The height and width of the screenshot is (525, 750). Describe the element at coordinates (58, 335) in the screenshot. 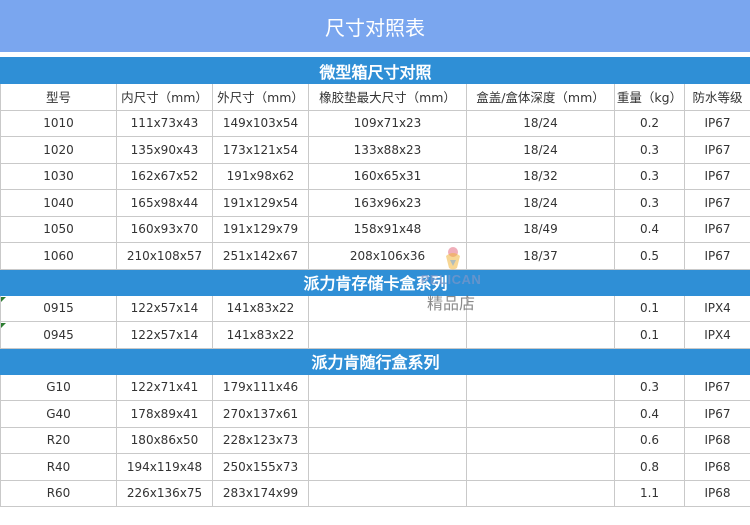

I see `cell-model: 0945` at that location.